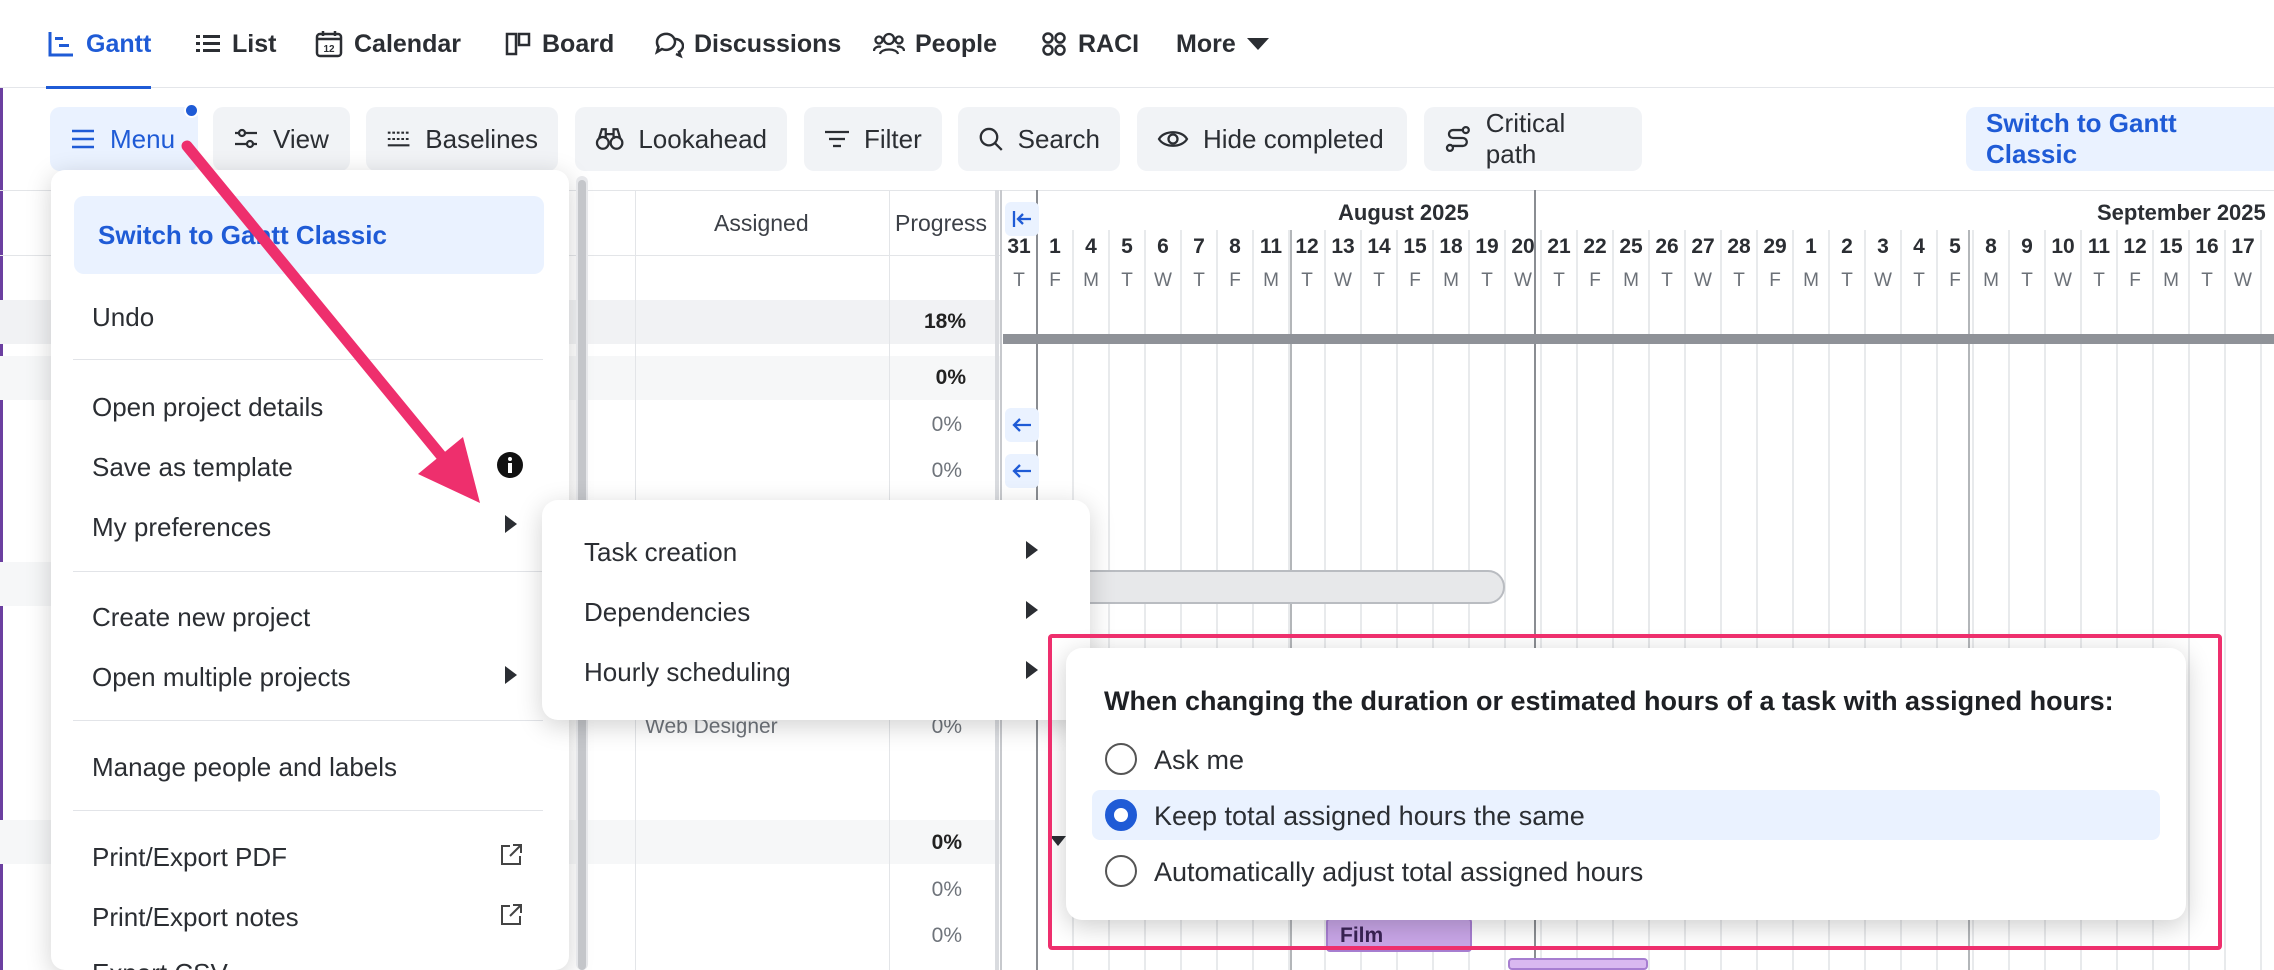 This screenshot has height=970, width=2274. Describe the element at coordinates (1847, 246) in the screenshot. I see `gantt-day-number: 2` at that location.